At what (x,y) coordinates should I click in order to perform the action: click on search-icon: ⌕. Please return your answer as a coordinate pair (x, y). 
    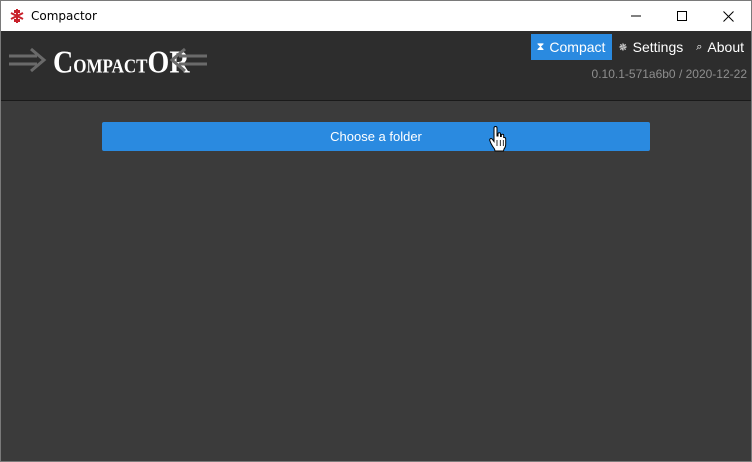
    Looking at the image, I should click on (699, 46).